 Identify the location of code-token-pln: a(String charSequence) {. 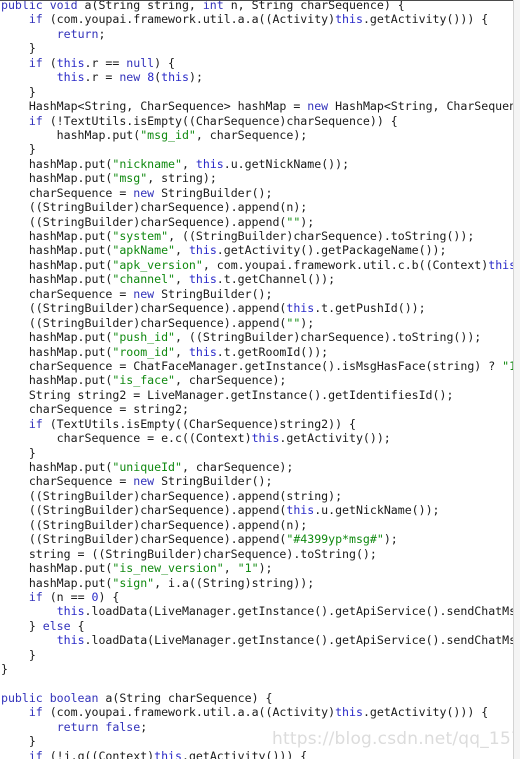
(185, 698).